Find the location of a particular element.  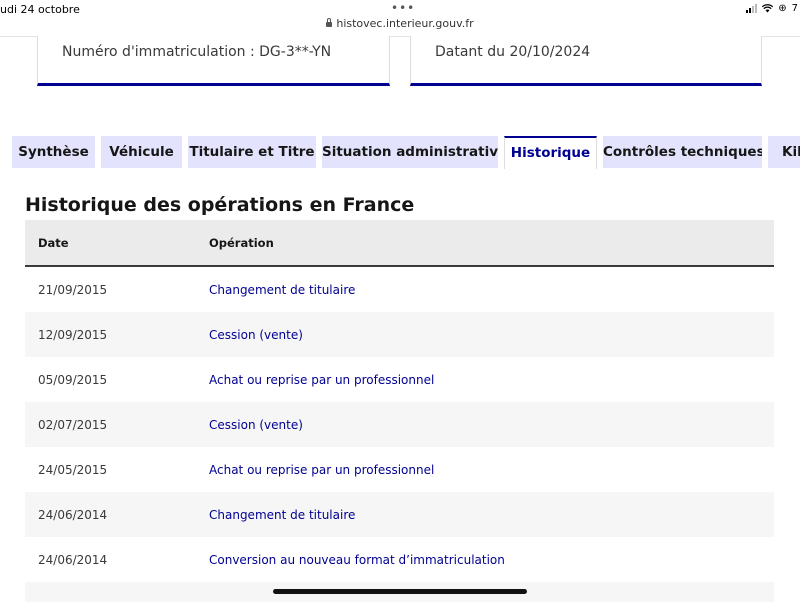

tab-controles-techniques: Contrôles techniques is located at coordinates (682, 152).